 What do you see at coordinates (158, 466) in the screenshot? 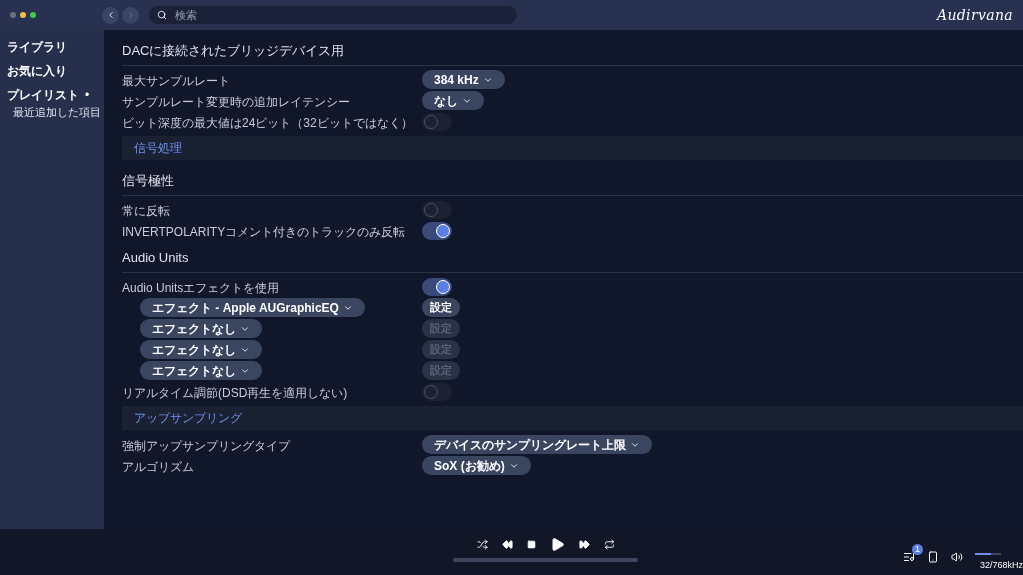
I see `setting-label: アルゴリズム` at bounding box center [158, 466].